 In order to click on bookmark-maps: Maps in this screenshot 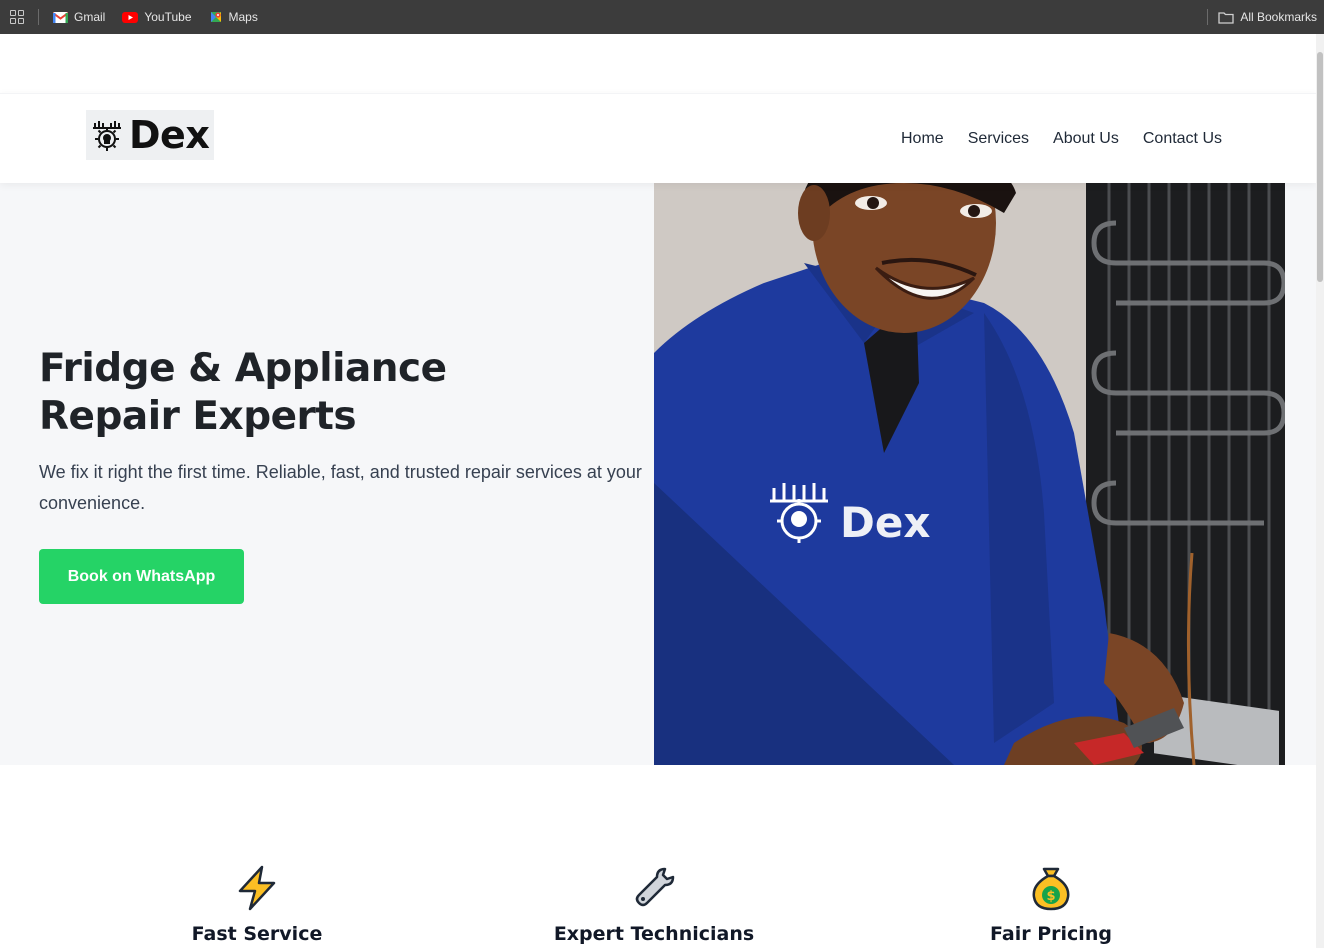, I will do `click(233, 17)`.